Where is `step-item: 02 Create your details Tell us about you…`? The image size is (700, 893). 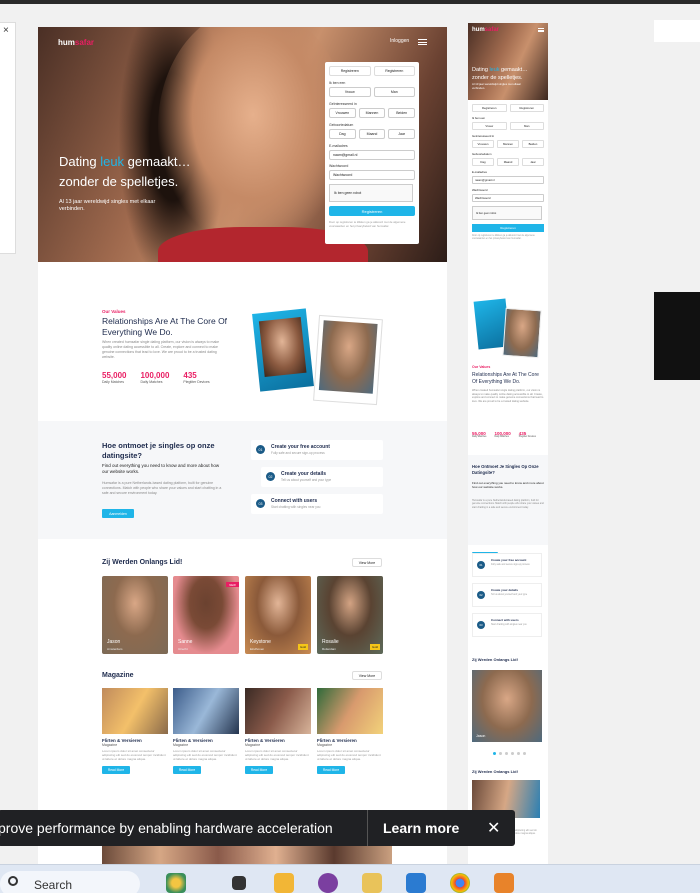
step-item: 02 Create your details Tell us about you… is located at coordinates (322, 477).